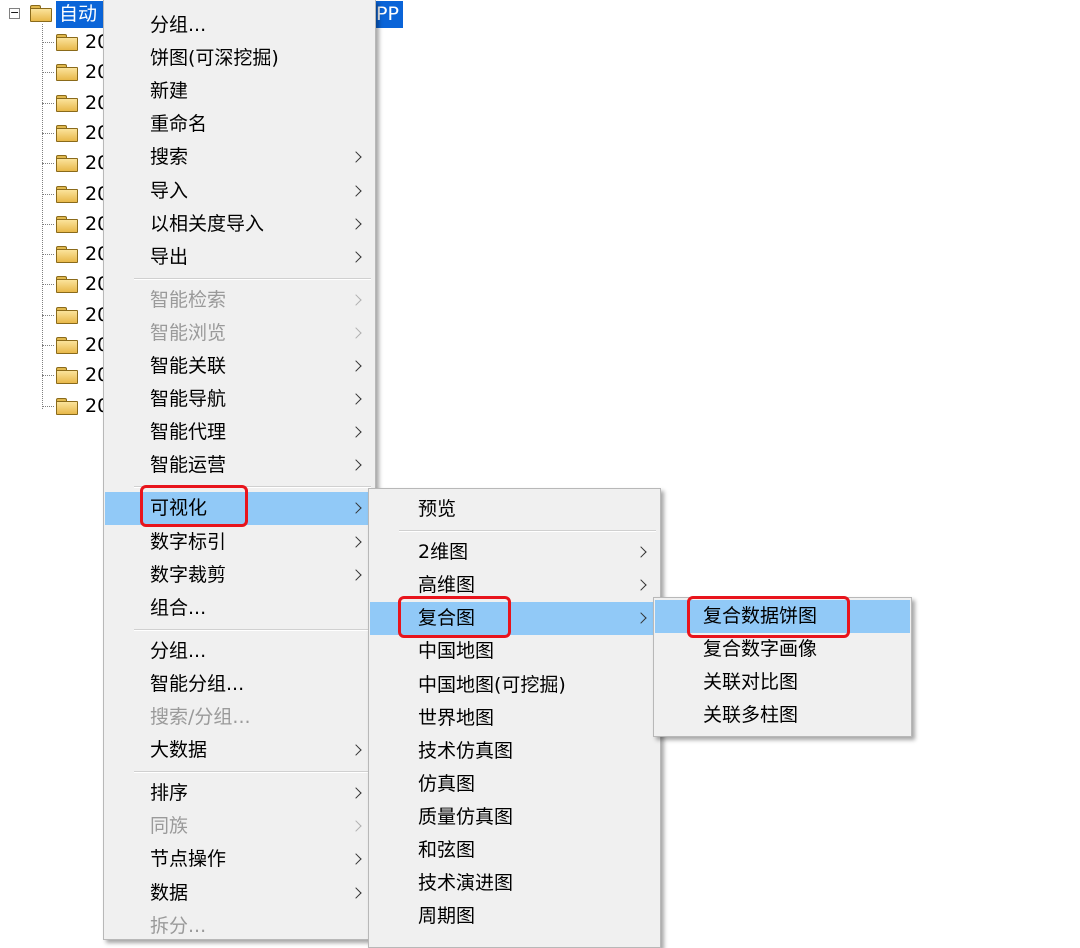 The height and width of the screenshot is (948, 1080). Describe the element at coordinates (514, 718) in the screenshot. I see `menu2-item: 世界地图` at that location.